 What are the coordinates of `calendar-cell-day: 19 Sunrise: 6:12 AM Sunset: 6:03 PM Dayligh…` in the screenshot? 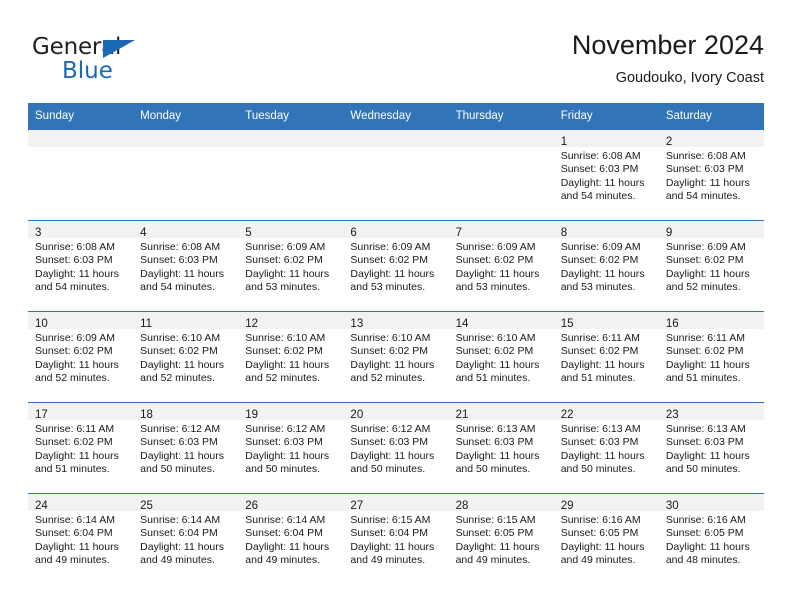 It's located at (291, 448).